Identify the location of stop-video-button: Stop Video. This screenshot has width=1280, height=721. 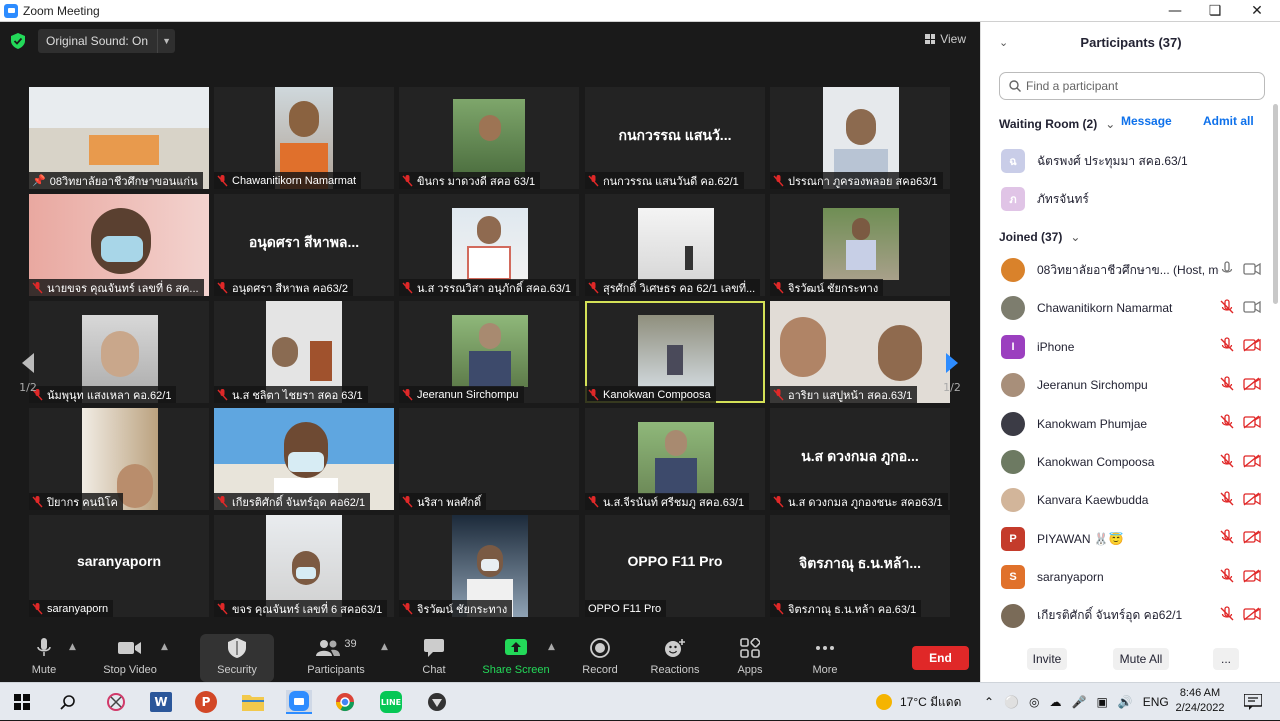
(130, 658).